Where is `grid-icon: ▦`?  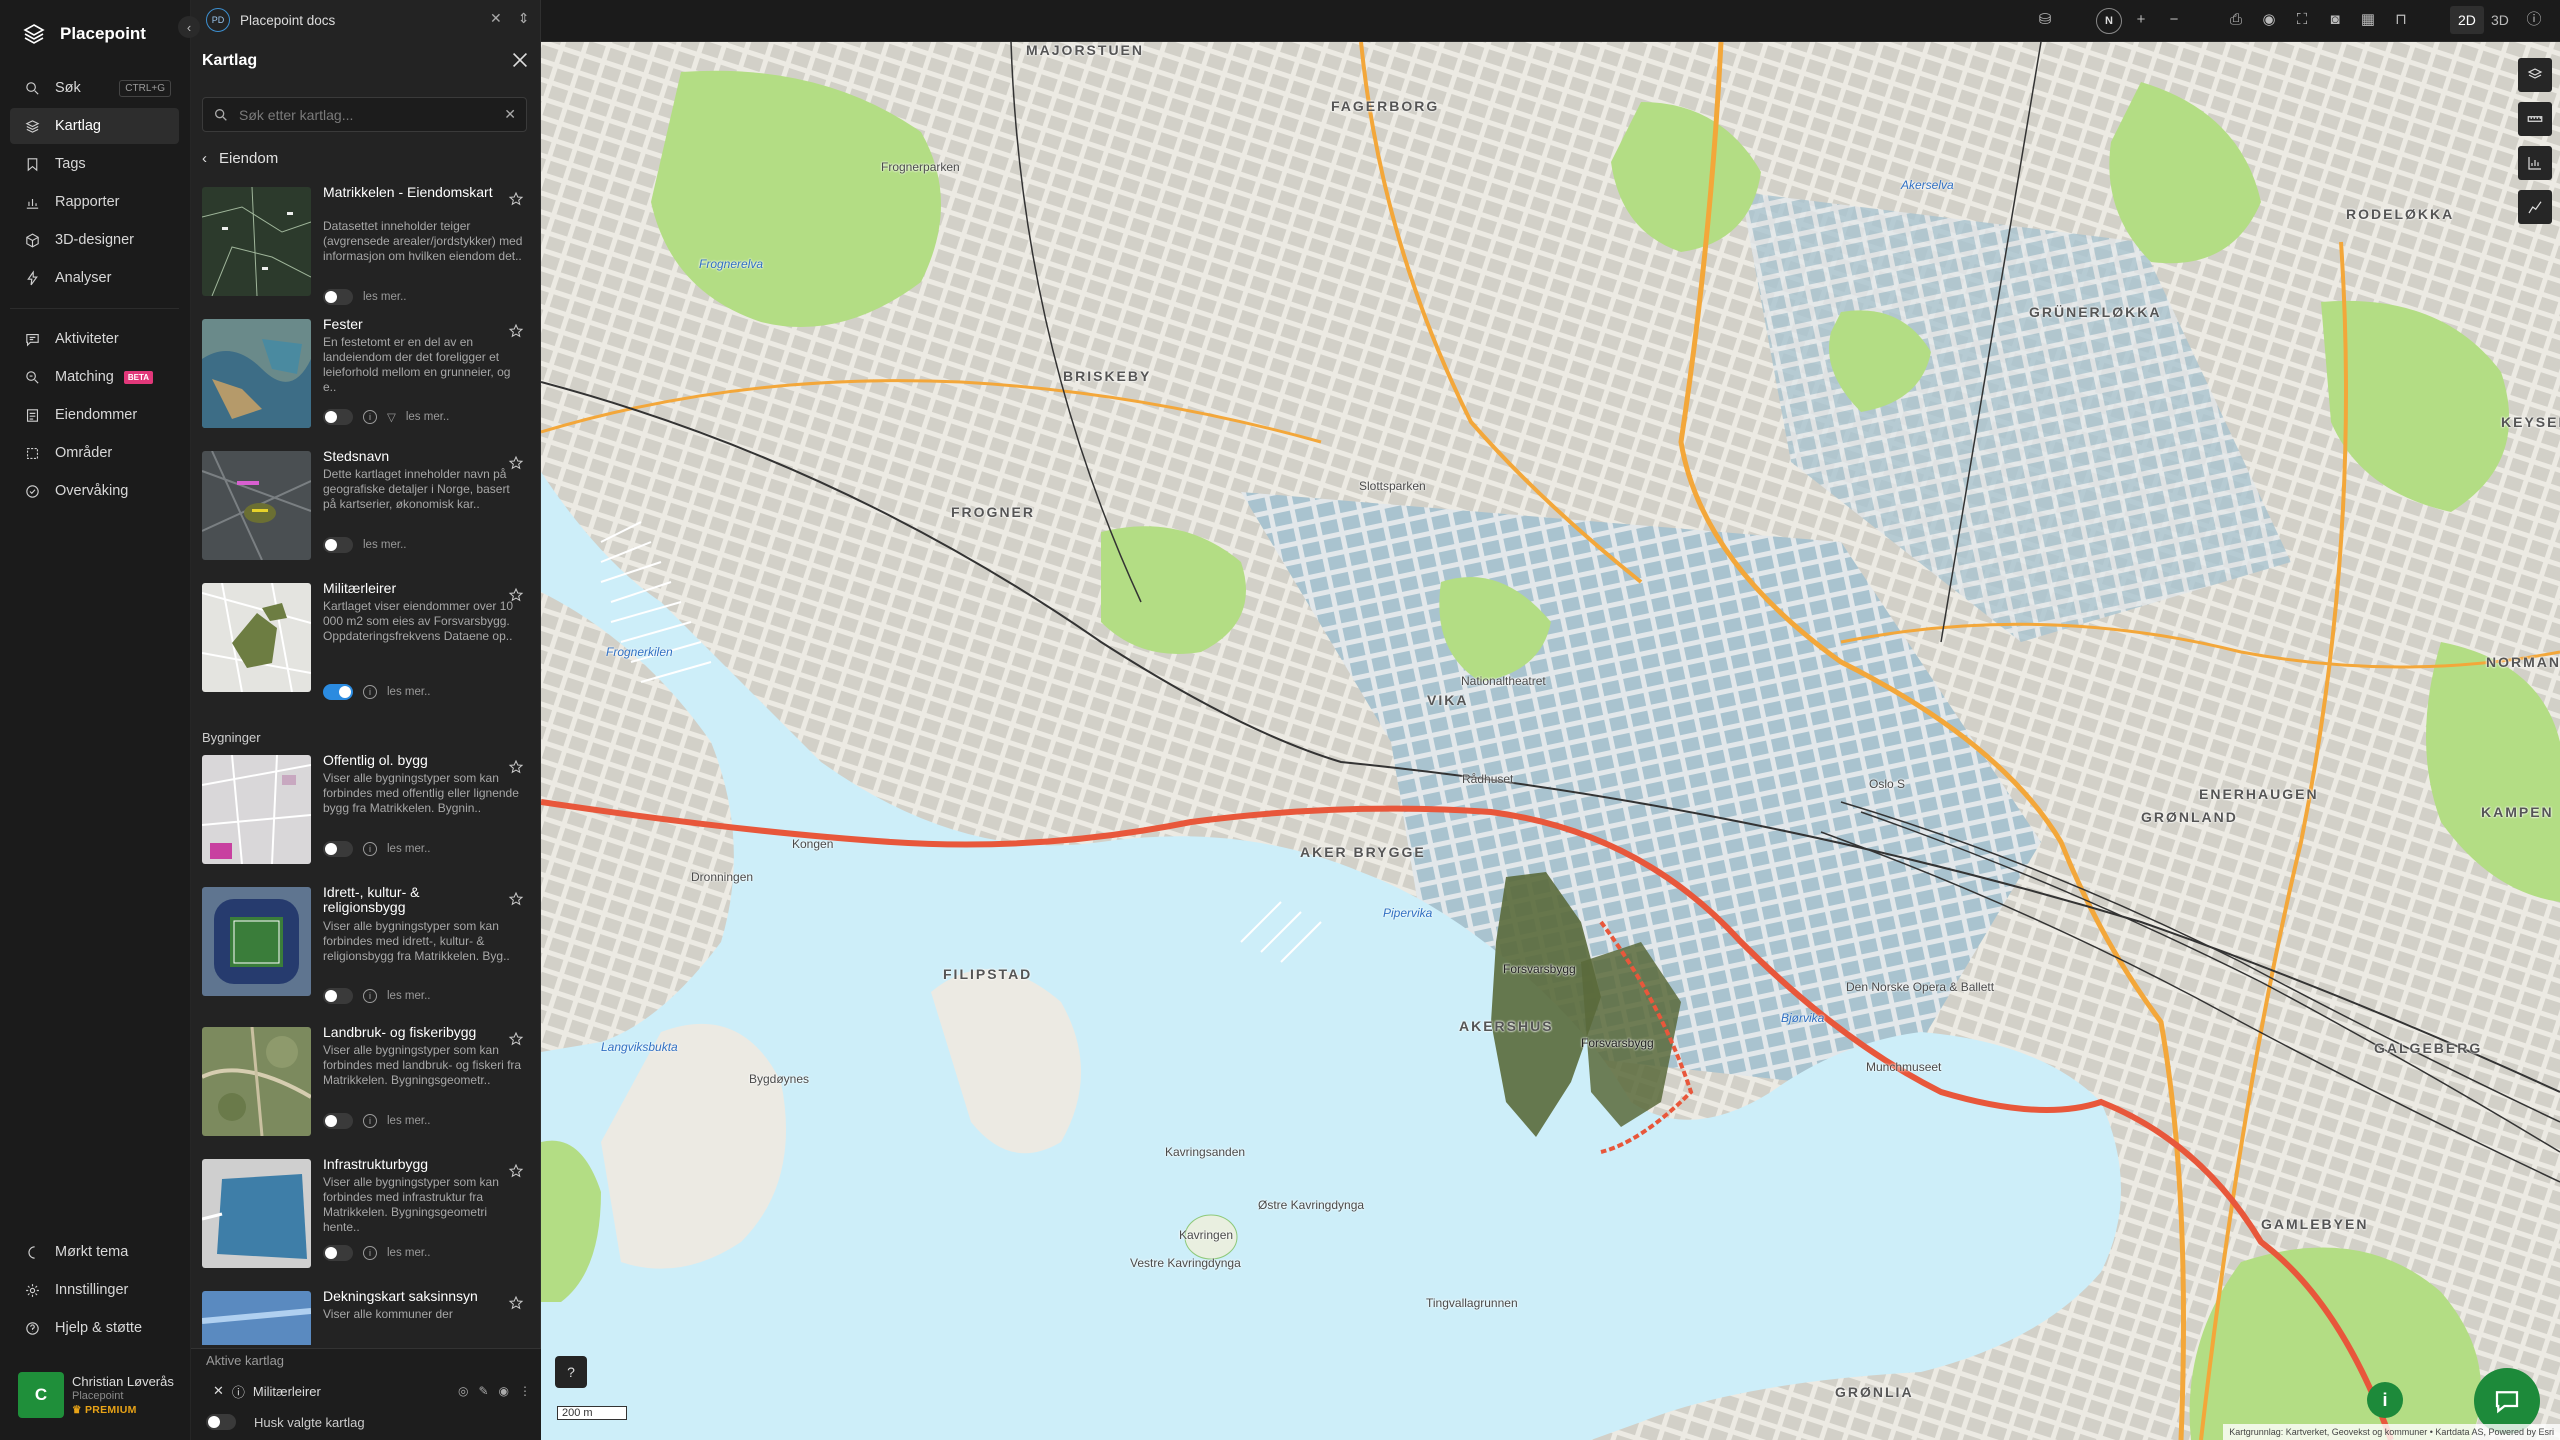
grid-icon: ▦ is located at coordinates (2368, 20).